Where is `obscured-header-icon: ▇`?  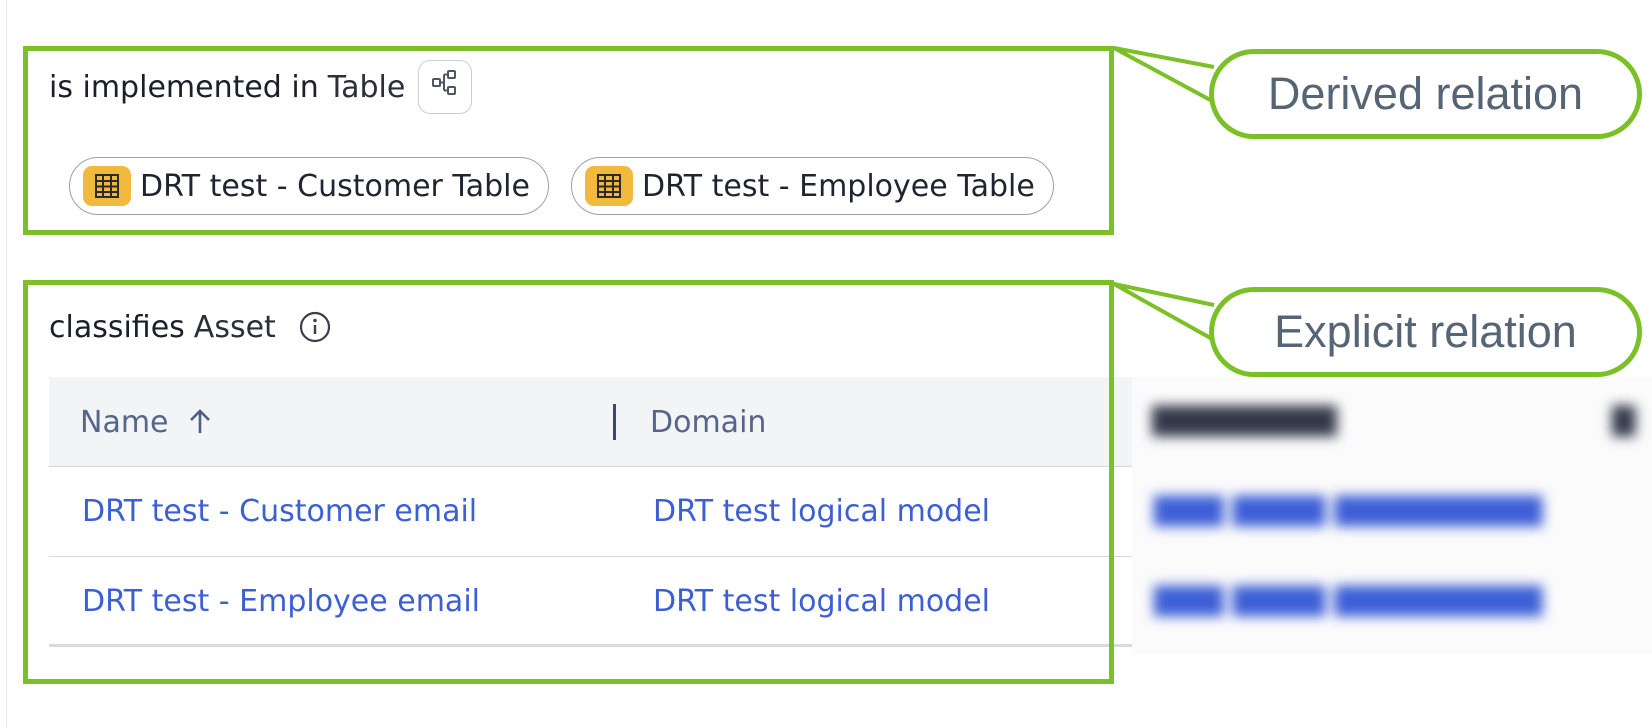 obscured-header-icon: ▇ is located at coordinates (1624, 419).